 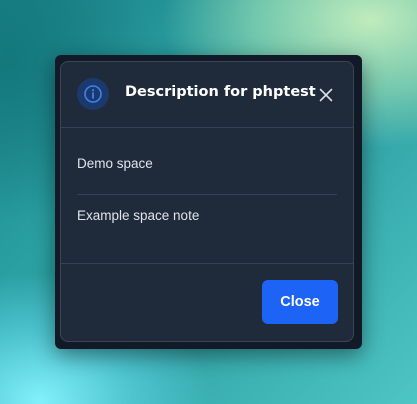 I want to click on dialog-title: Description for phptest, so click(x=220, y=92).